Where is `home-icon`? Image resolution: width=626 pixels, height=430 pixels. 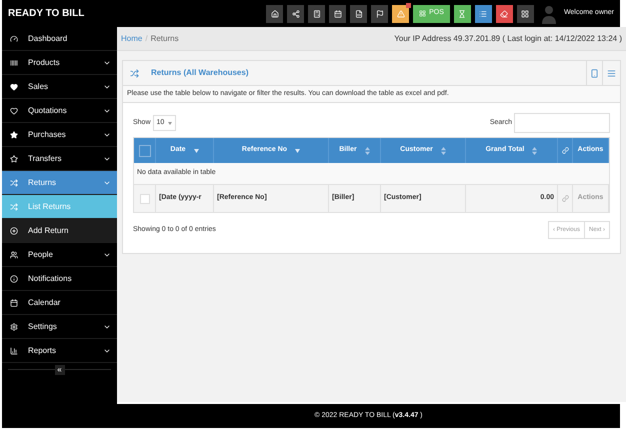 home-icon is located at coordinates (274, 14).